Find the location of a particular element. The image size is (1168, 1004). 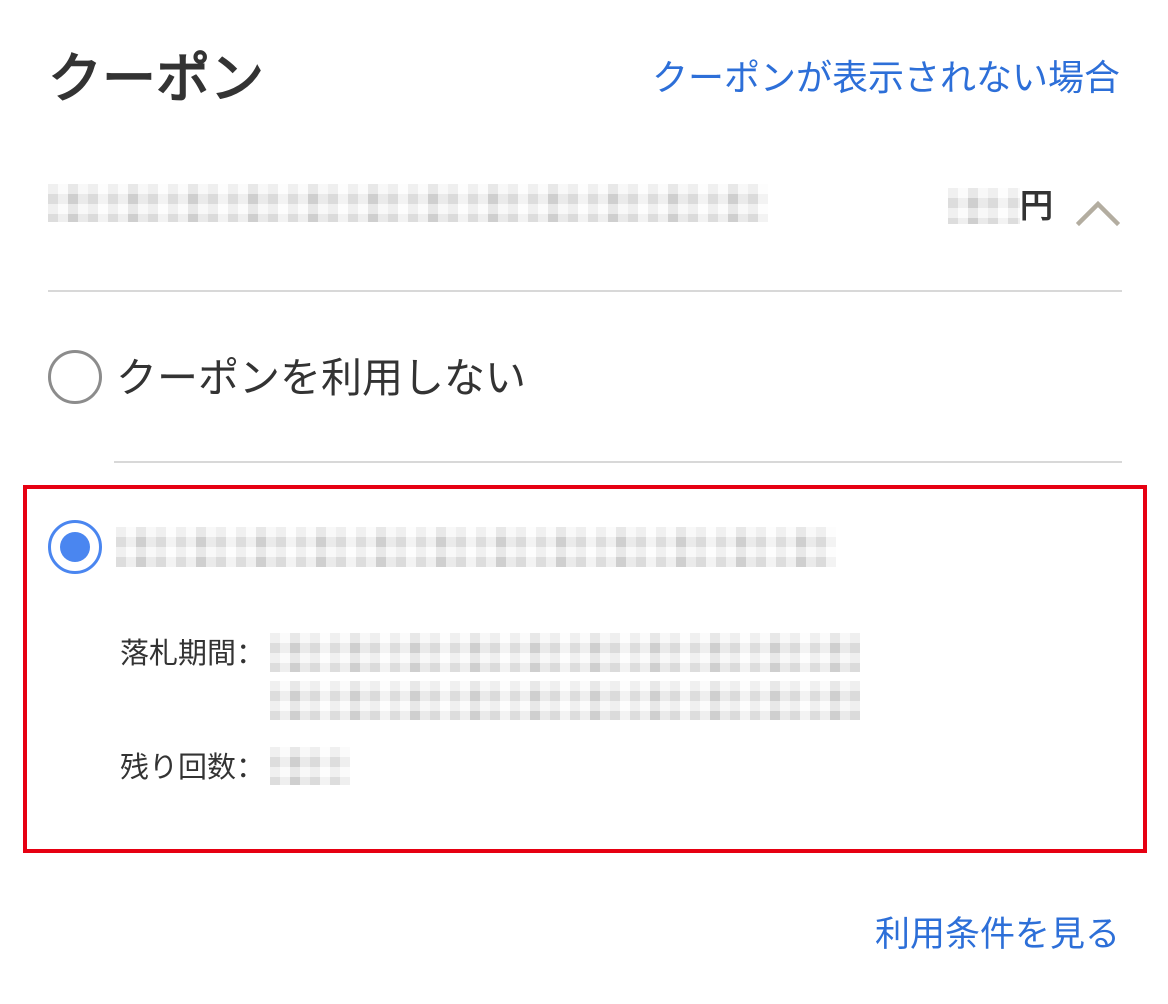

coupon-not-shown-help-link: クーポンが表示されない場合 is located at coordinates (886, 79).